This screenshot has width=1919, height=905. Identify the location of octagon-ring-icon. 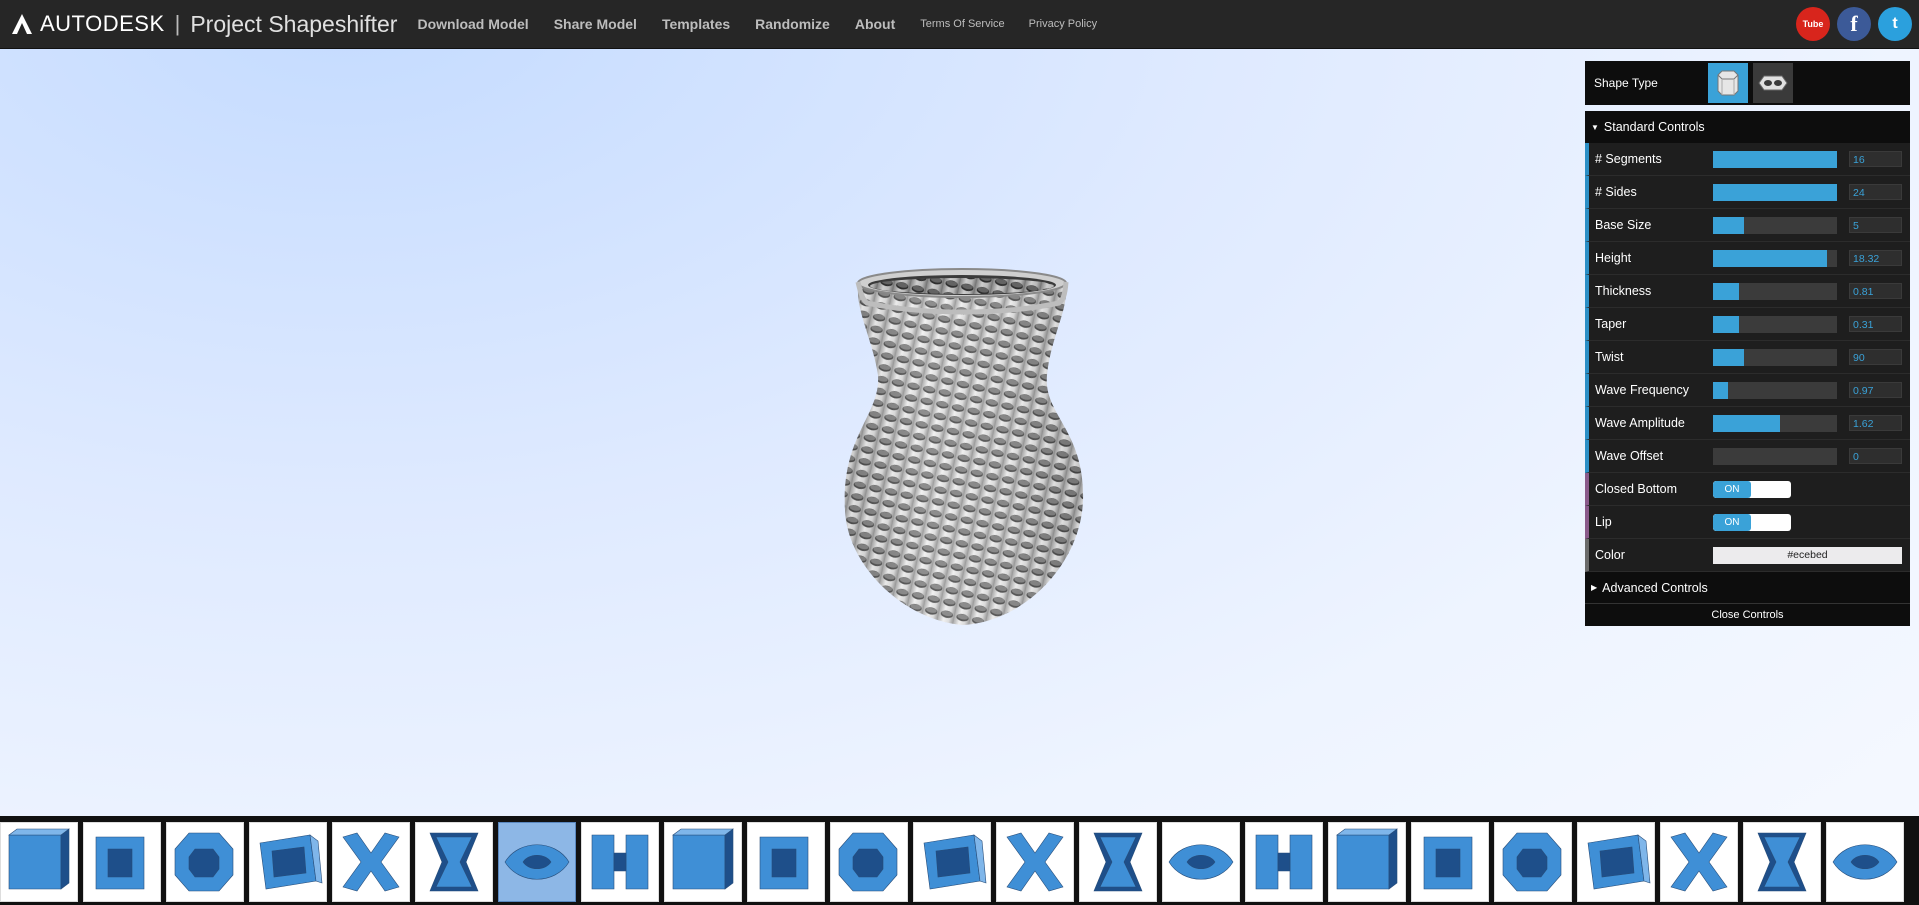
(204, 862).